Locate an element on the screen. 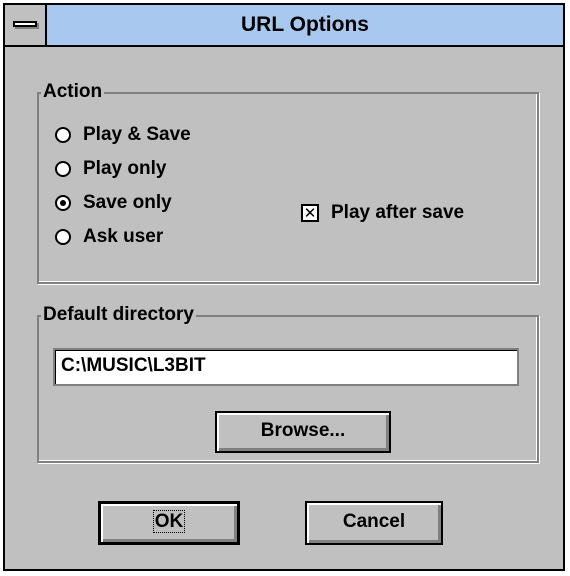  checkbox-checked-icon: ✕ is located at coordinates (310, 213).